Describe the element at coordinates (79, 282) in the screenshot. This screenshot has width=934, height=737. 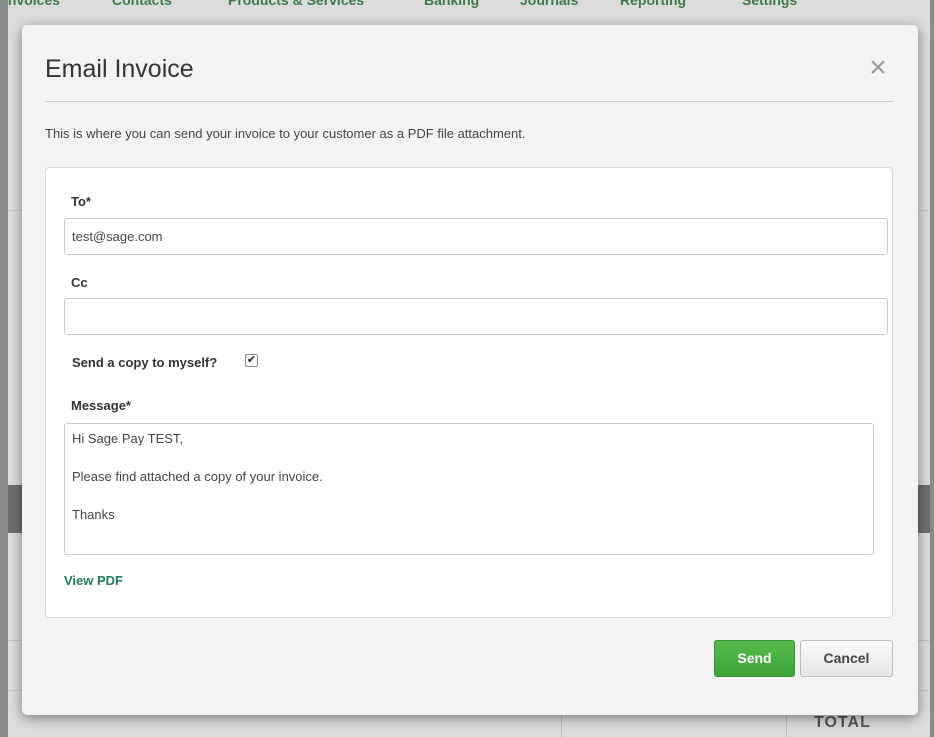
I see `cc-label: Cc` at that location.